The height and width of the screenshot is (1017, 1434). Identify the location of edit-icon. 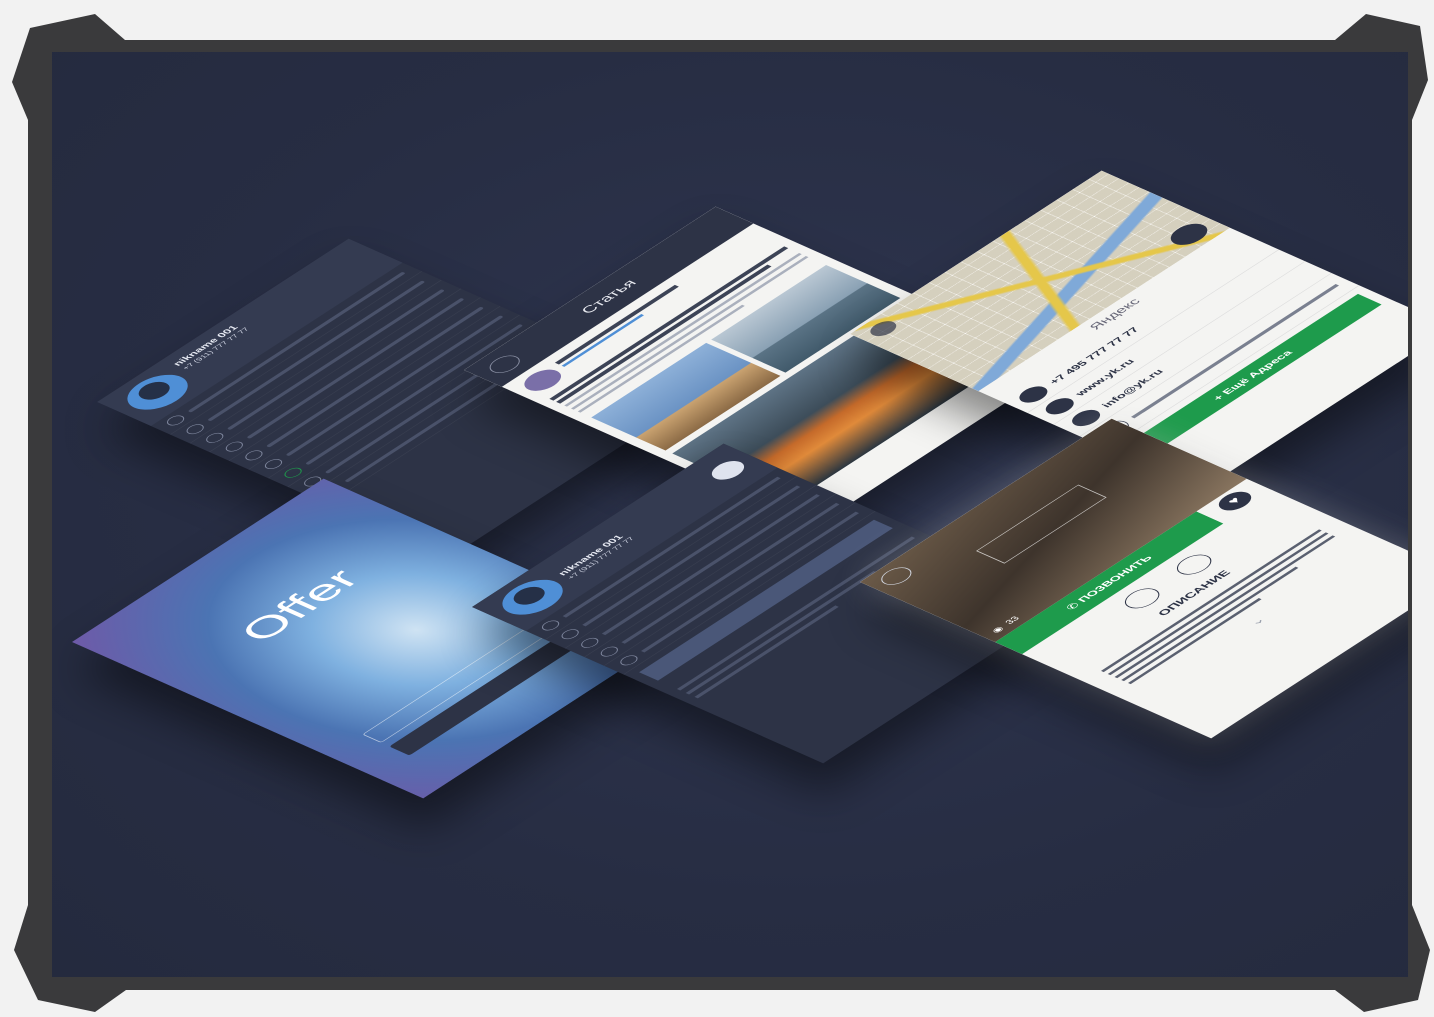
(728, 470).